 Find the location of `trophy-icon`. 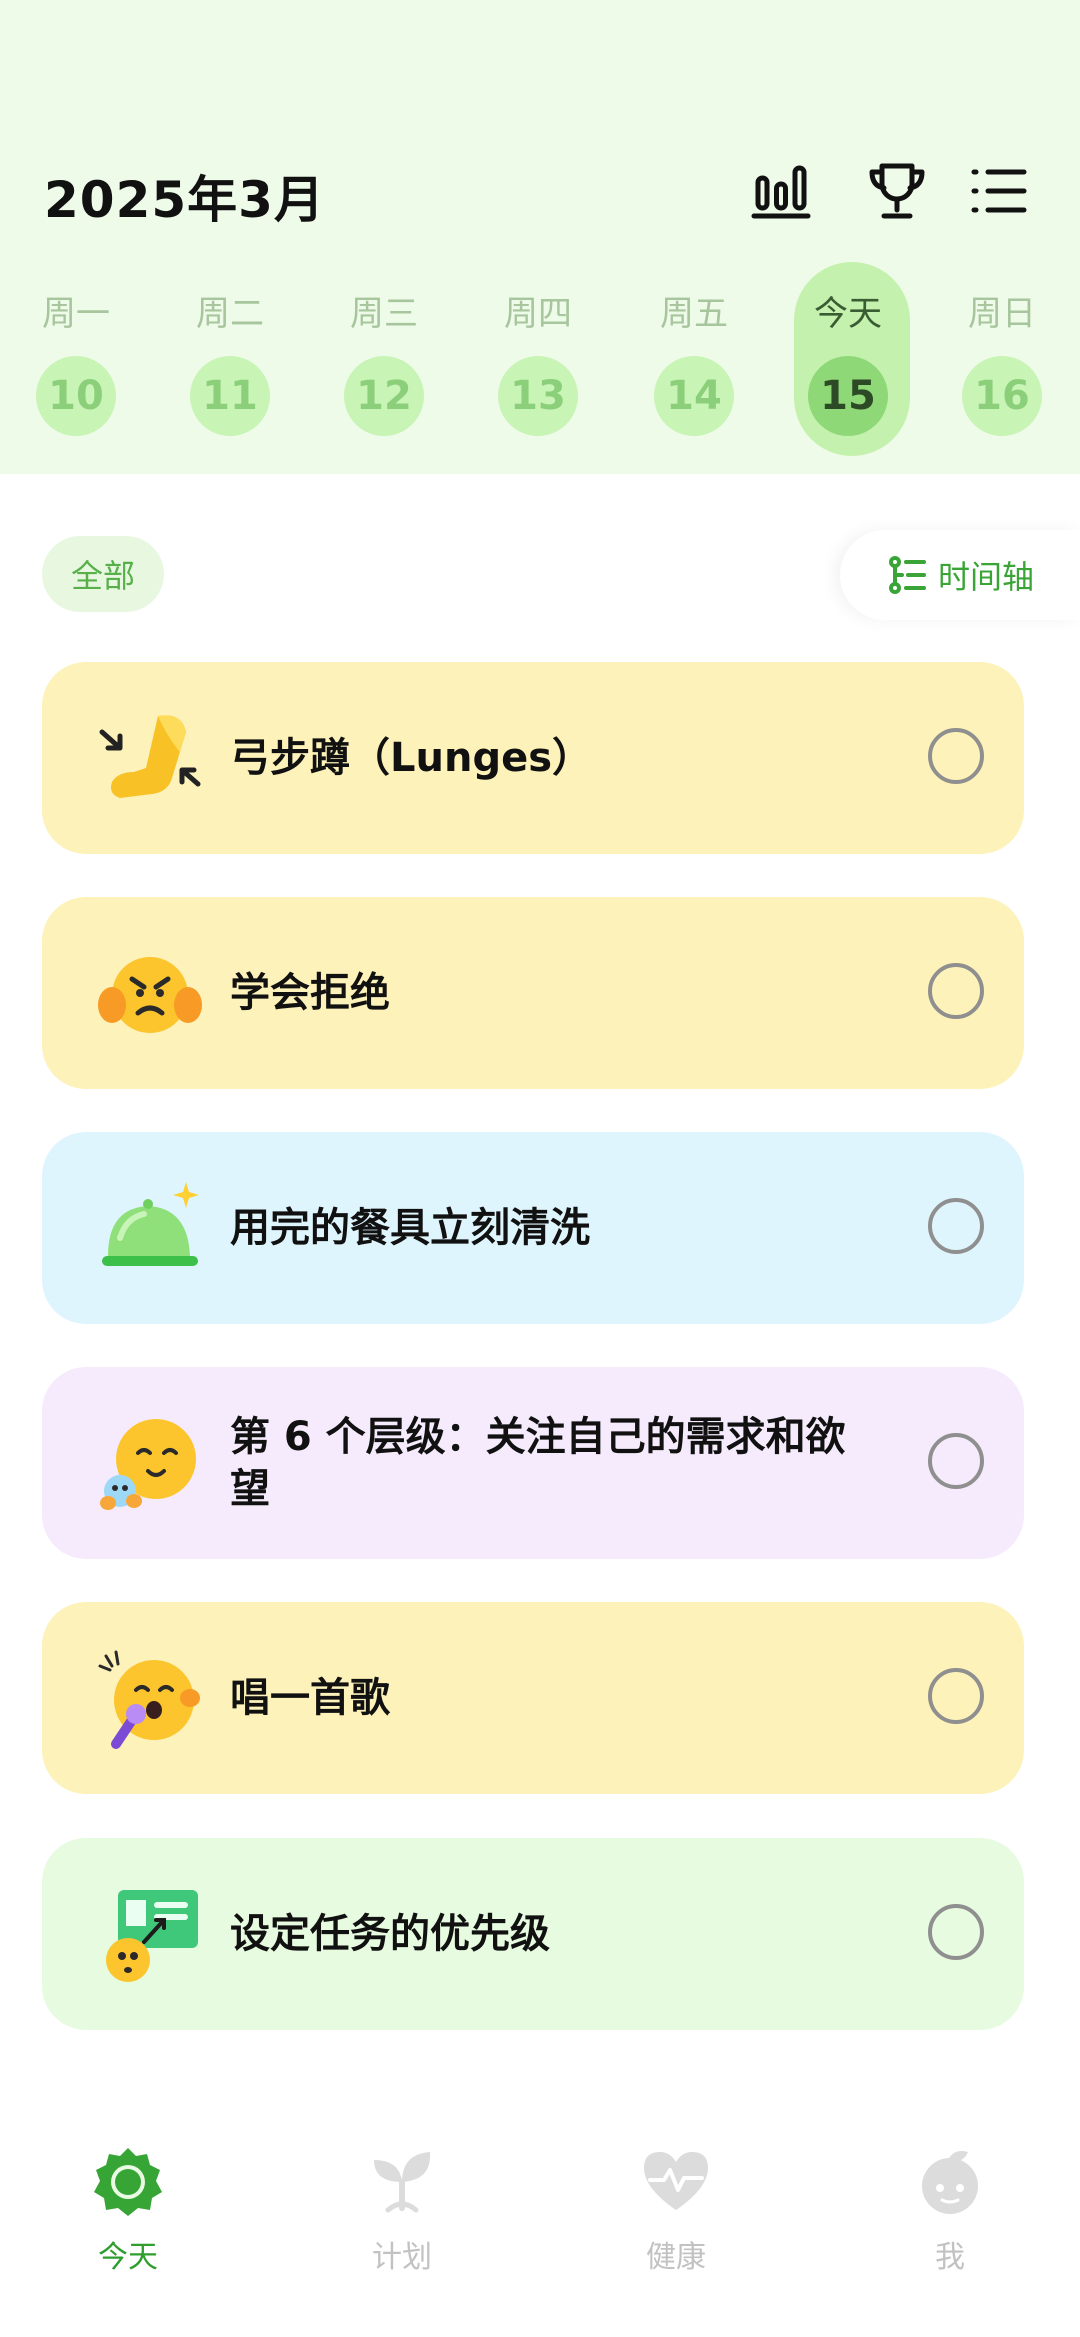

trophy-icon is located at coordinates (897, 191).